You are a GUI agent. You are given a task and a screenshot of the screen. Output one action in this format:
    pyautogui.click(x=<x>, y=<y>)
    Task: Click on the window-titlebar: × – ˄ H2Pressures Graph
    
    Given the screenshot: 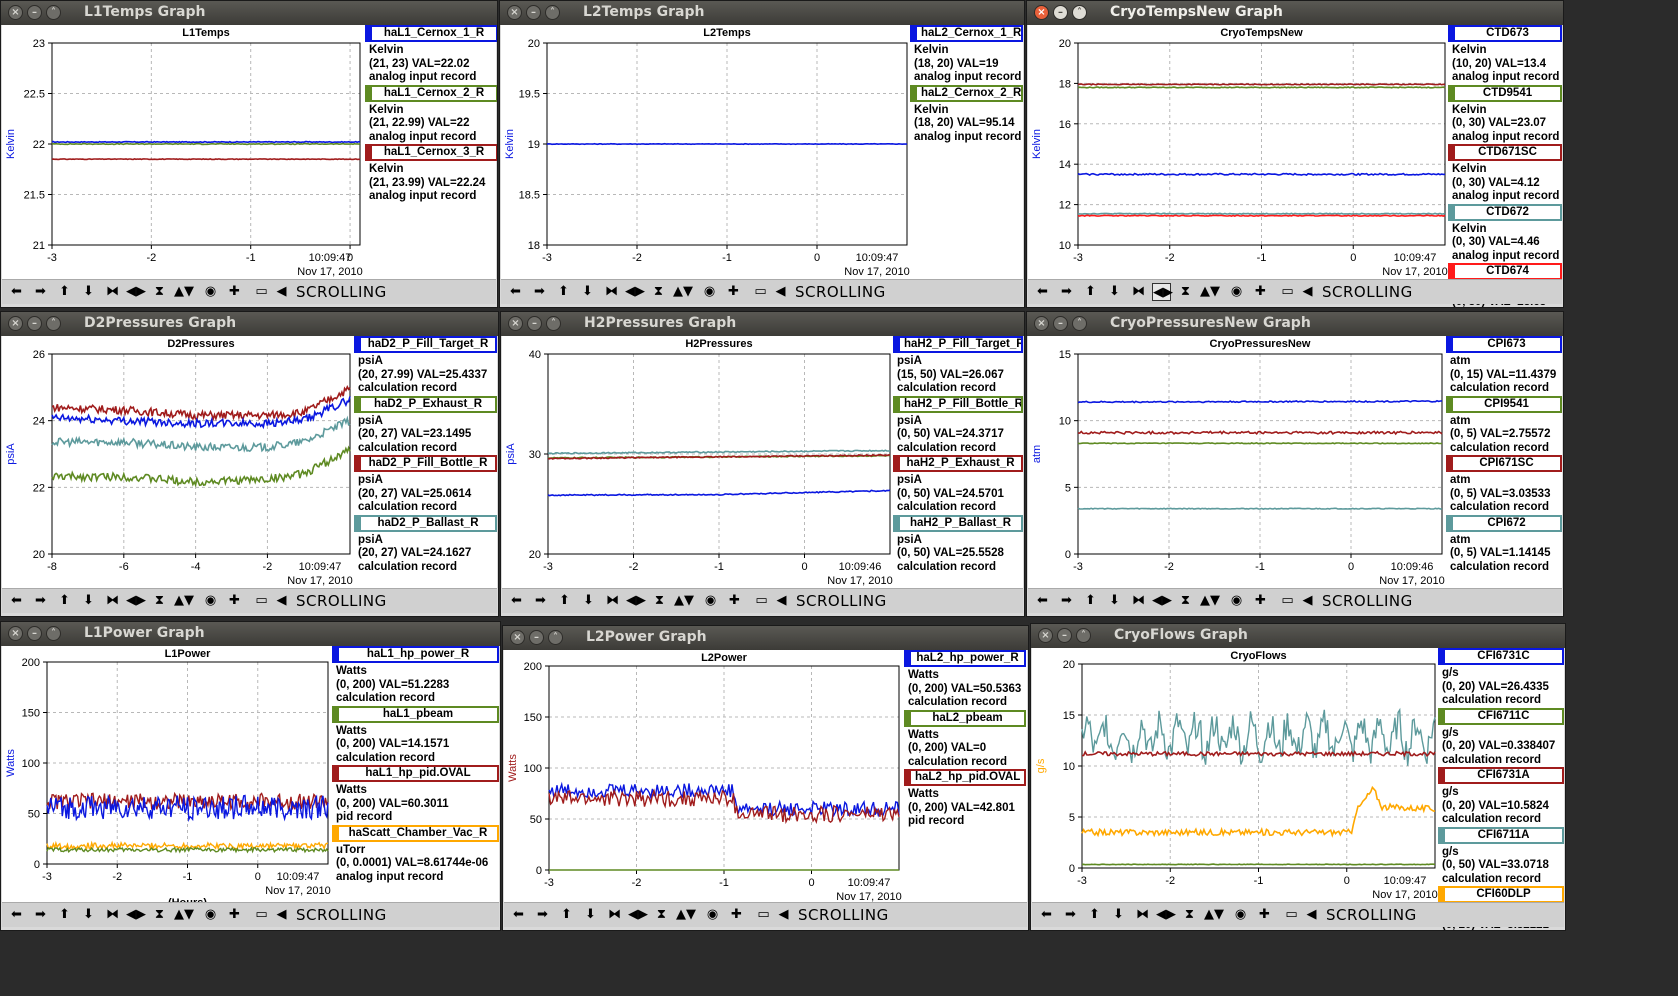 What is the action you would take?
    pyautogui.click(x=762, y=324)
    